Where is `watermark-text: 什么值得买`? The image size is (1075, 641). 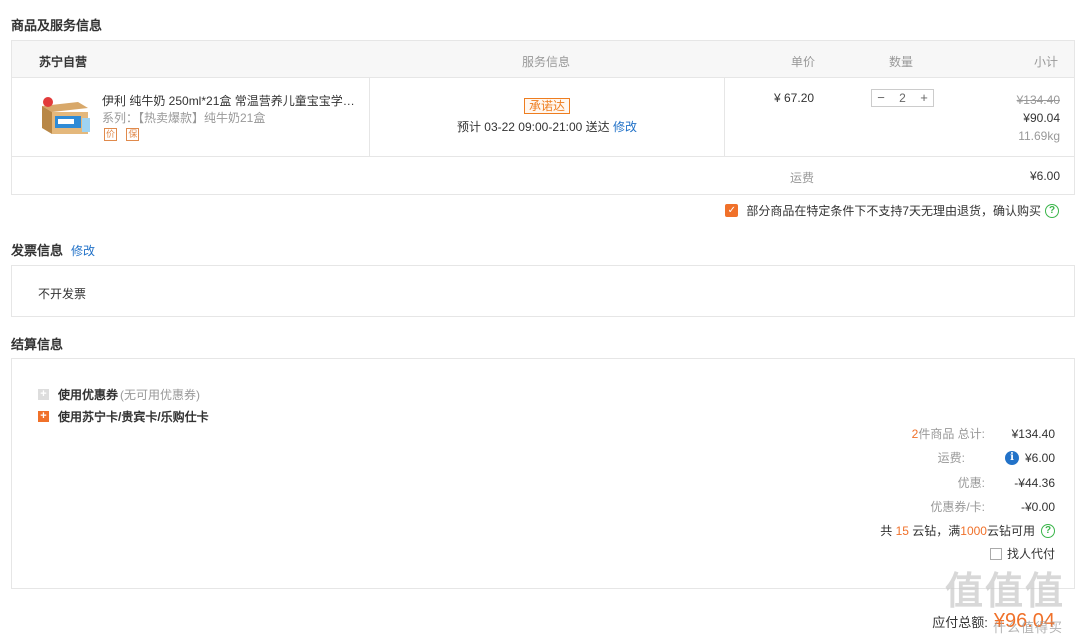
watermark-text: 什么值得买 is located at coordinates (1027, 627).